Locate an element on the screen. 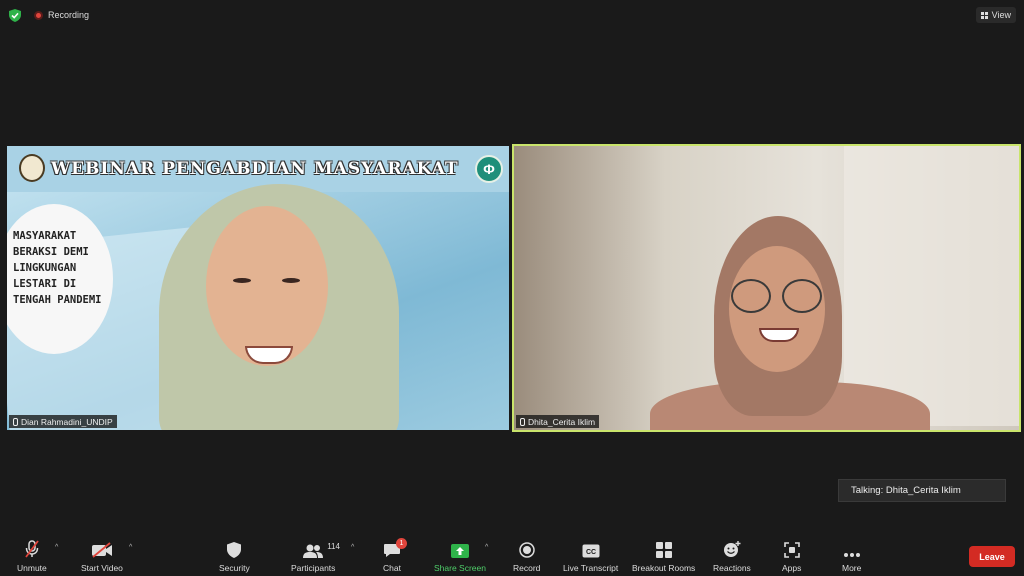 The image size is (1024, 576). organization-logo-icon: Φ is located at coordinates (489, 169).